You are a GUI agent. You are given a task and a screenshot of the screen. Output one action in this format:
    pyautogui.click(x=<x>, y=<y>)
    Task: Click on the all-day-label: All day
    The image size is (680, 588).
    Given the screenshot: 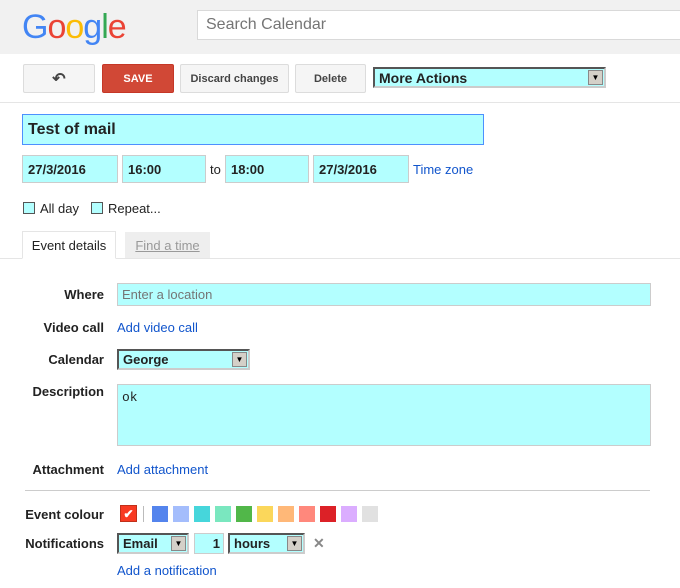 What is the action you would take?
    pyautogui.click(x=60, y=208)
    